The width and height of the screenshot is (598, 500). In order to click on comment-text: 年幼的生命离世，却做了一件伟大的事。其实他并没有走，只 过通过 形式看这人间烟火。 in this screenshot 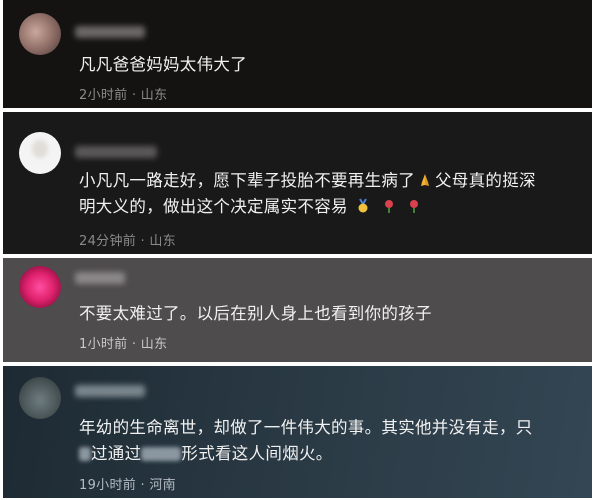, I will do `click(329, 441)`.